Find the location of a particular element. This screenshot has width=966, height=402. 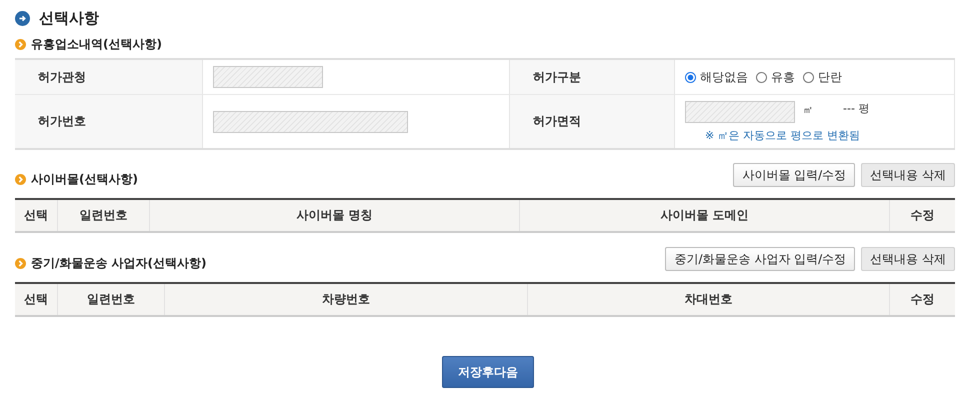

edit-button: 사이버몰 입력/수정 is located at coordinates (794, 175).